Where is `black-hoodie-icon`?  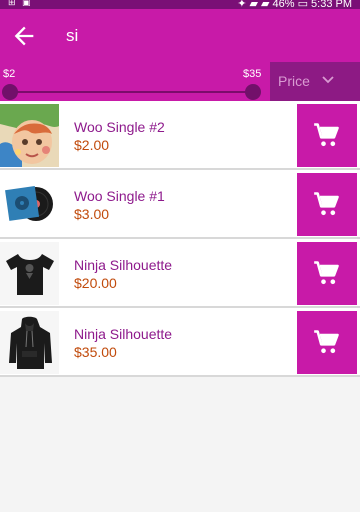
black-hoodie-icon is located at coordinates (29, 342).